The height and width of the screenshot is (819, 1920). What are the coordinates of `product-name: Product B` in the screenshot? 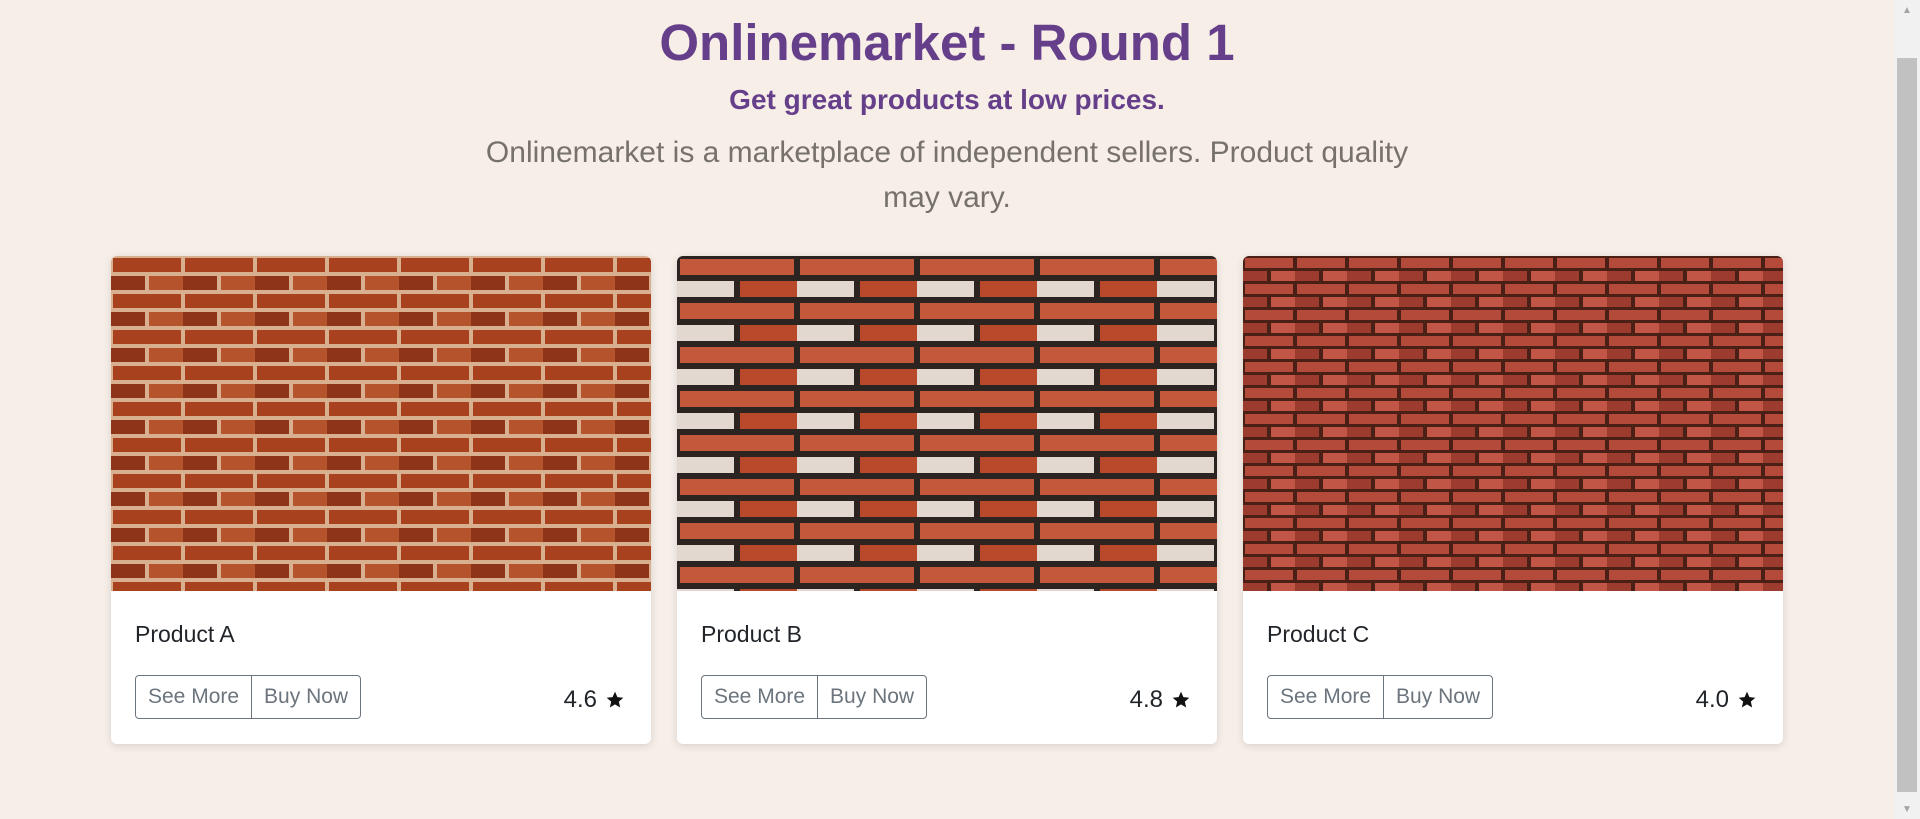 It's located at (751, 634).